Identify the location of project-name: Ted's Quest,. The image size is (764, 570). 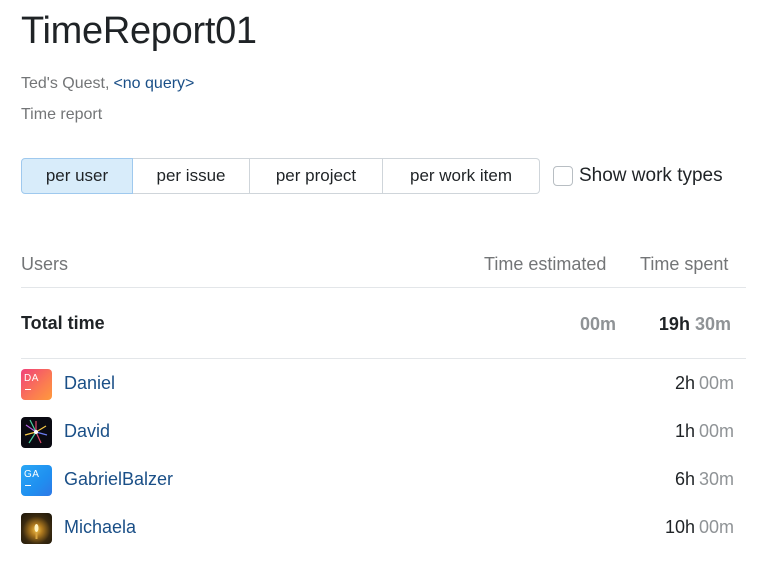
(65, 83).